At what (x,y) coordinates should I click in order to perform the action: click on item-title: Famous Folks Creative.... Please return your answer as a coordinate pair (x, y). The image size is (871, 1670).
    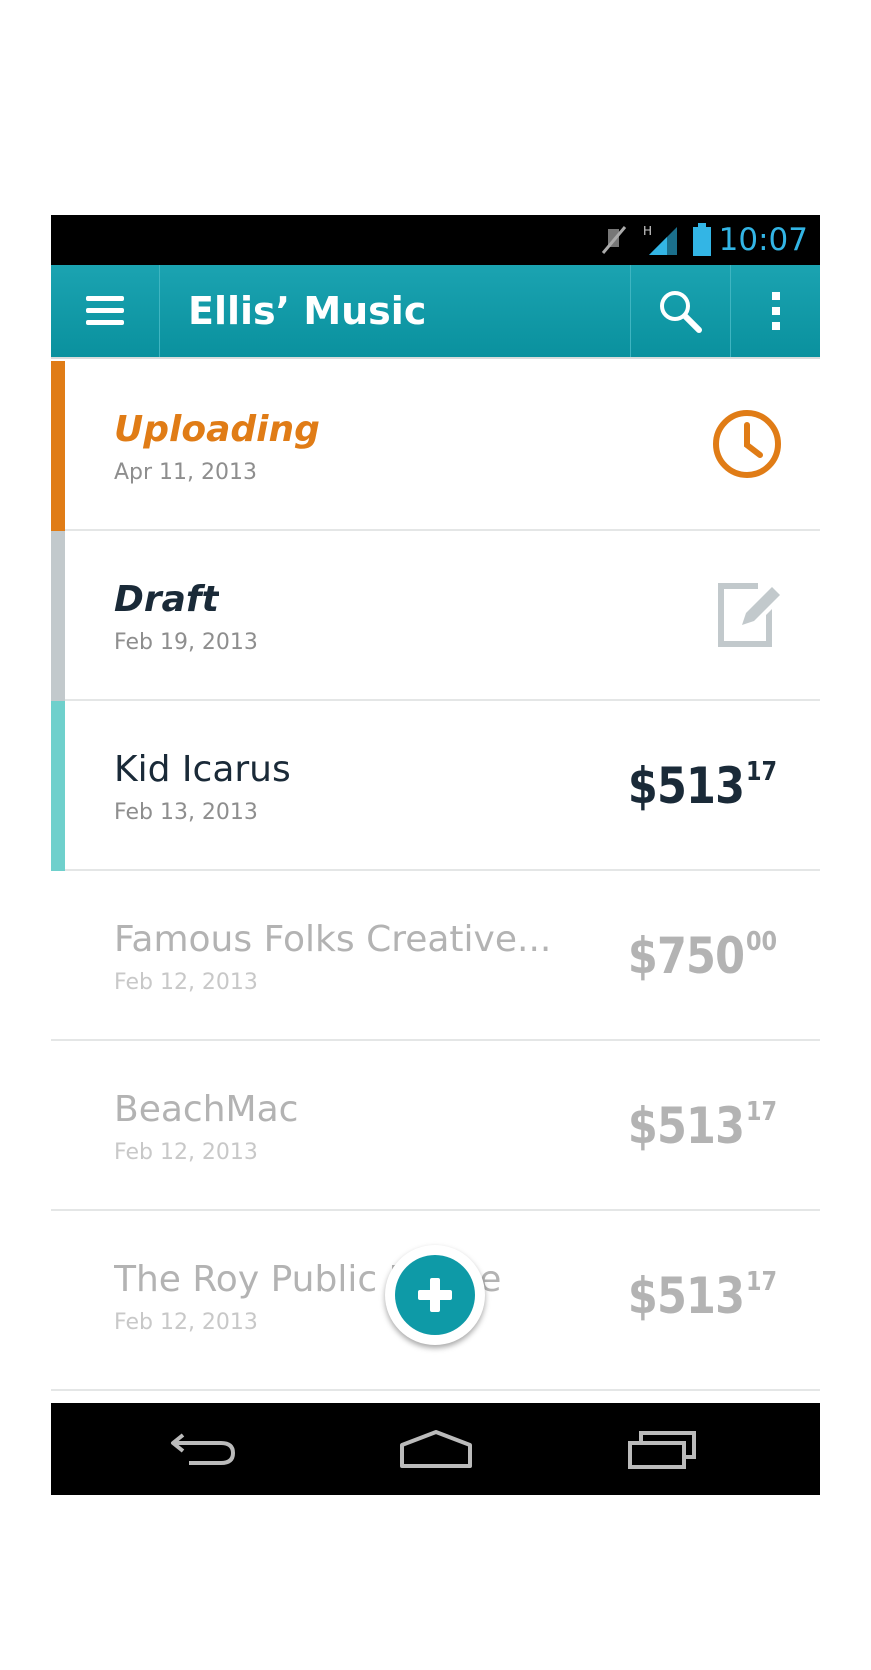
    Looking at the image, I should click on (333, 939).